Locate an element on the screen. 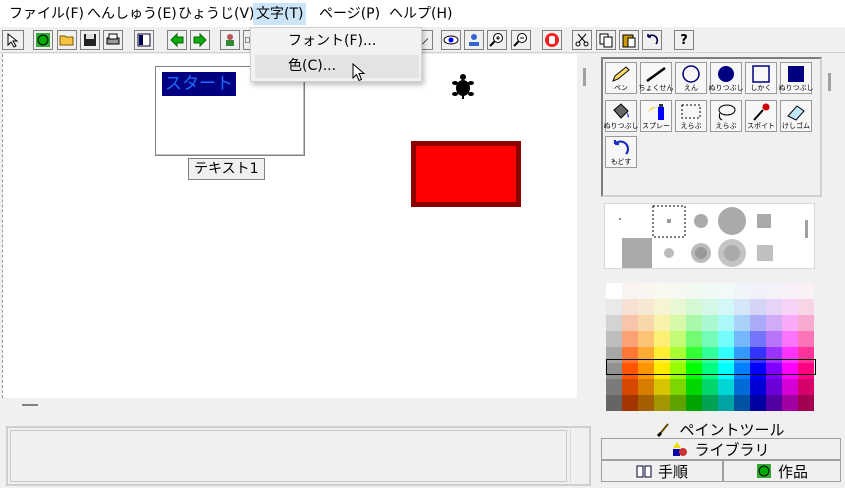  canvas-vertical-scrollbar is located at coordinates (584, 77).